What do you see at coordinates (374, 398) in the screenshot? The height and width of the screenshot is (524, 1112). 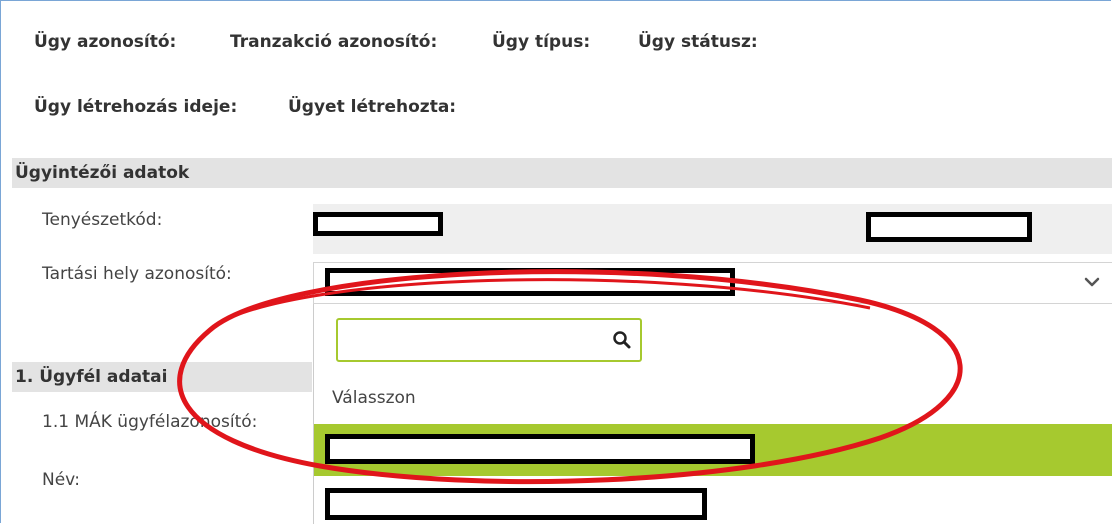 I see `dropdown-option-placeholder: Válasszon` at bounding box center [374, 398].